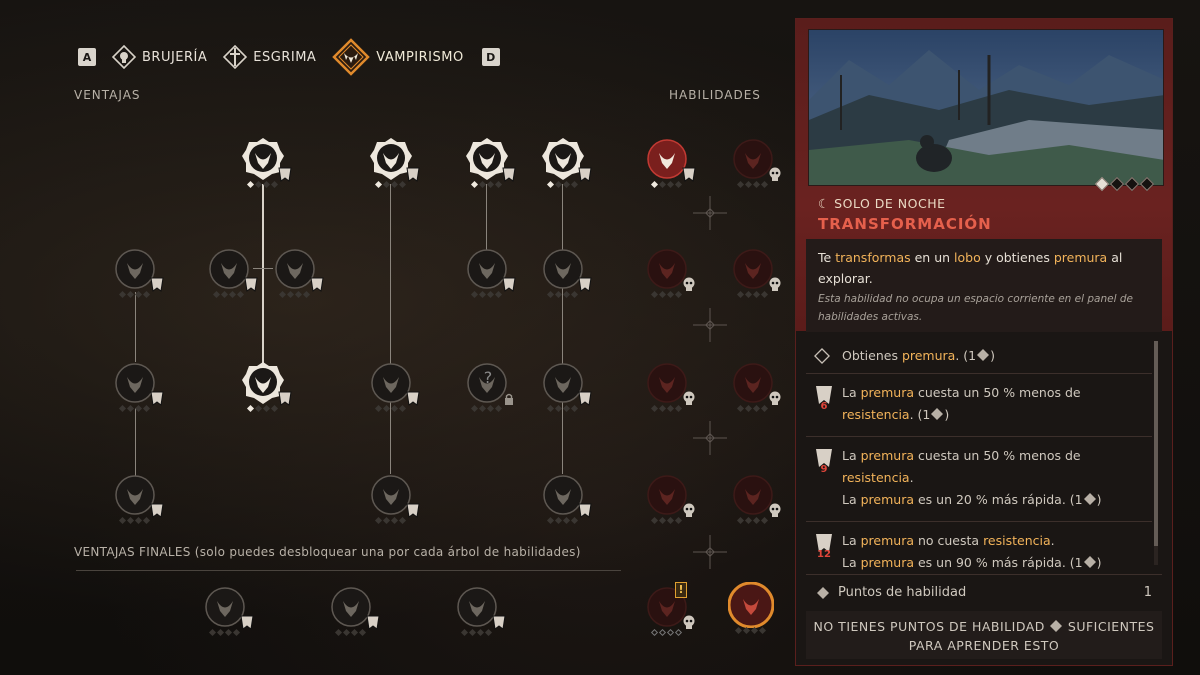 The width and height of the screenshot is (1200, 675). What do you see at coordinates (1156, 443) in the screenshot?
I see `scrollbar-thumb` at bounding box center [1156, 443].